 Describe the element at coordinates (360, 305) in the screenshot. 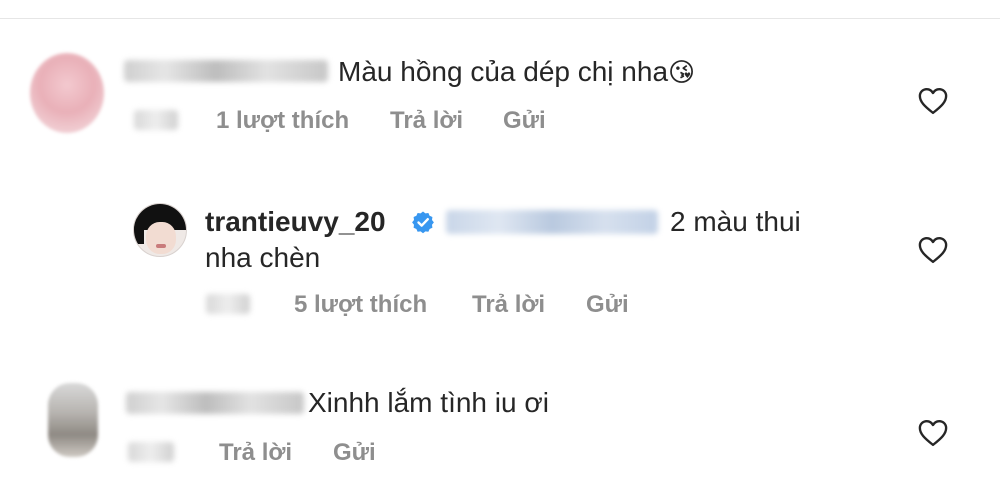

I see `likes-count: 5 lượt thích` at that location.